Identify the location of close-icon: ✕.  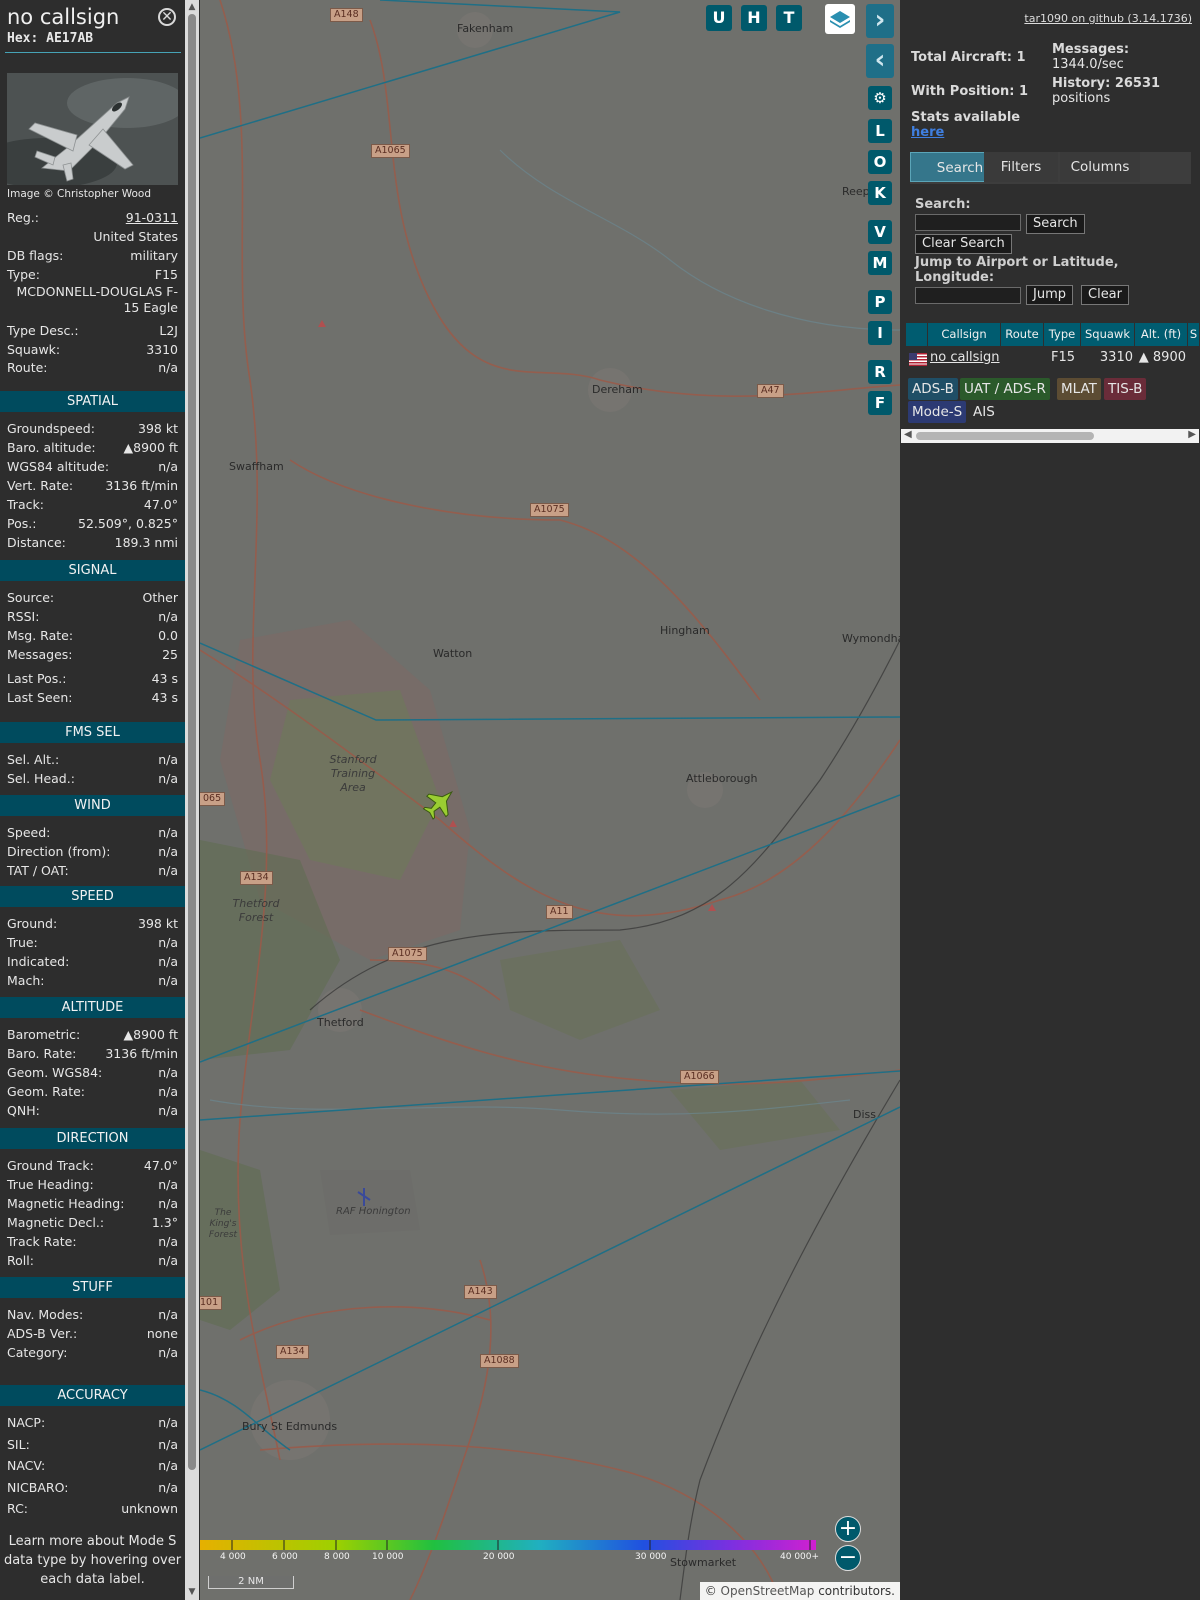
(167, 17).